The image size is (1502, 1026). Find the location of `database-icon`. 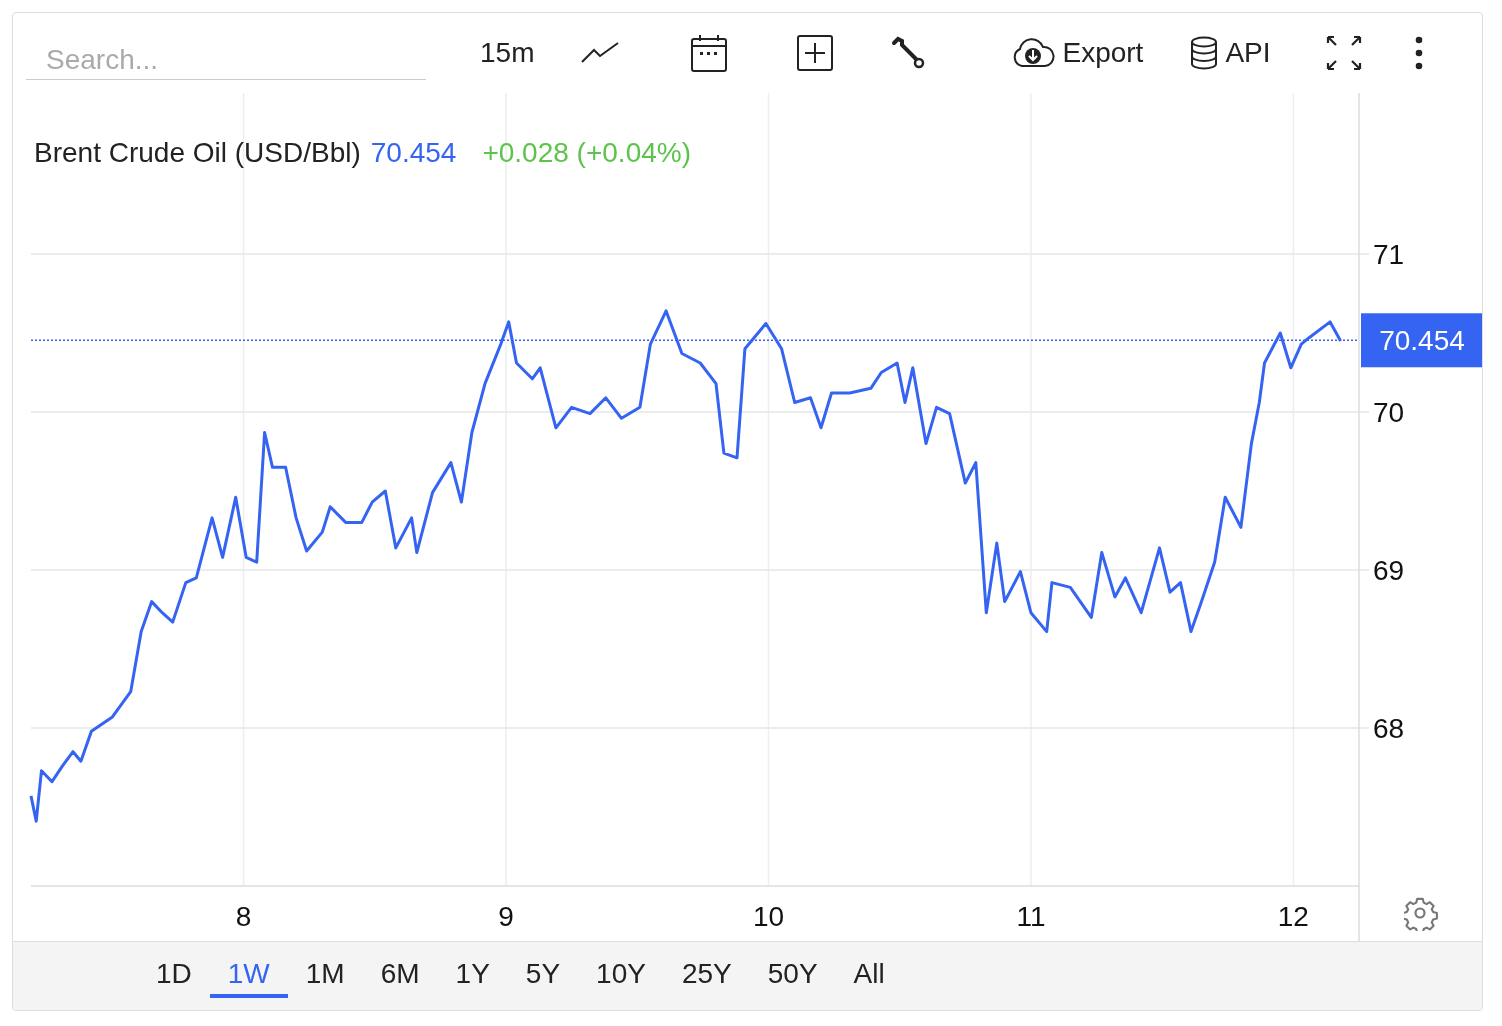

database-icon is located at coordinates (1204, 53).